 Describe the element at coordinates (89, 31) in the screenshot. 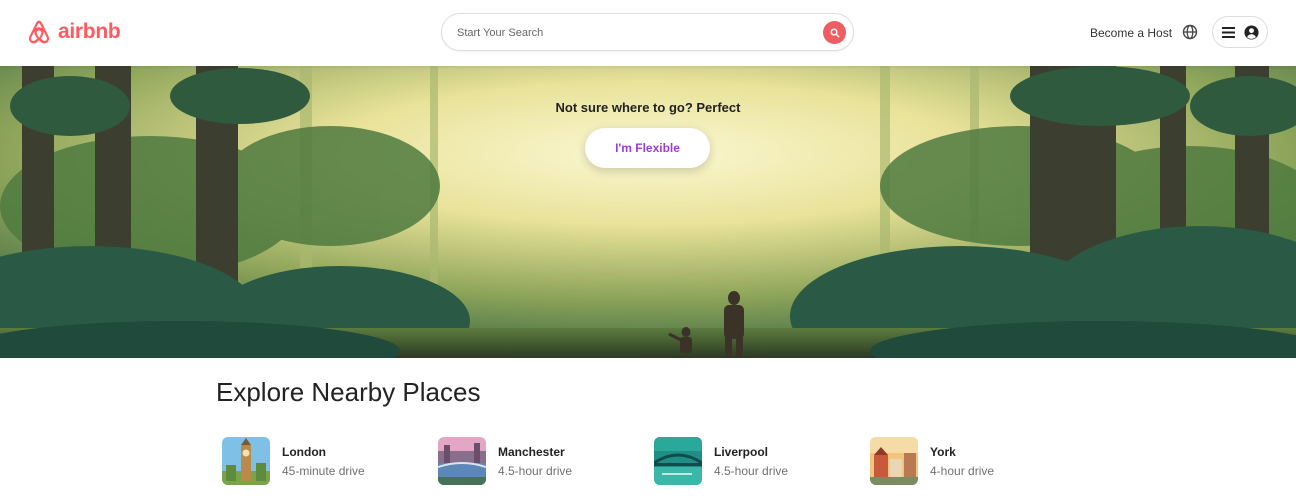

I see `brand-name: airbnb` at that location.